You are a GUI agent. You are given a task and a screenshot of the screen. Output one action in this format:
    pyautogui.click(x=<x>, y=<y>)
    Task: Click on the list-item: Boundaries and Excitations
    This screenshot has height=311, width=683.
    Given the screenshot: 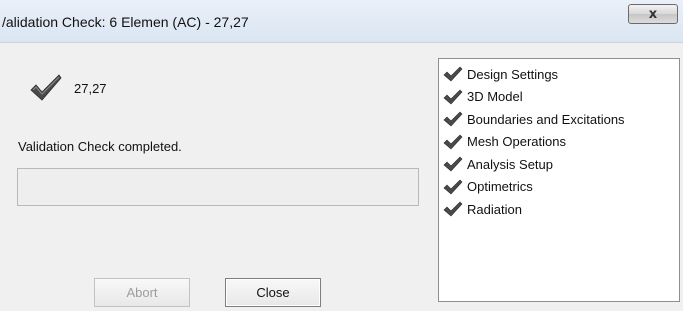 What is the action you would take?
    pyautogui.click(x=534, y=119)
    